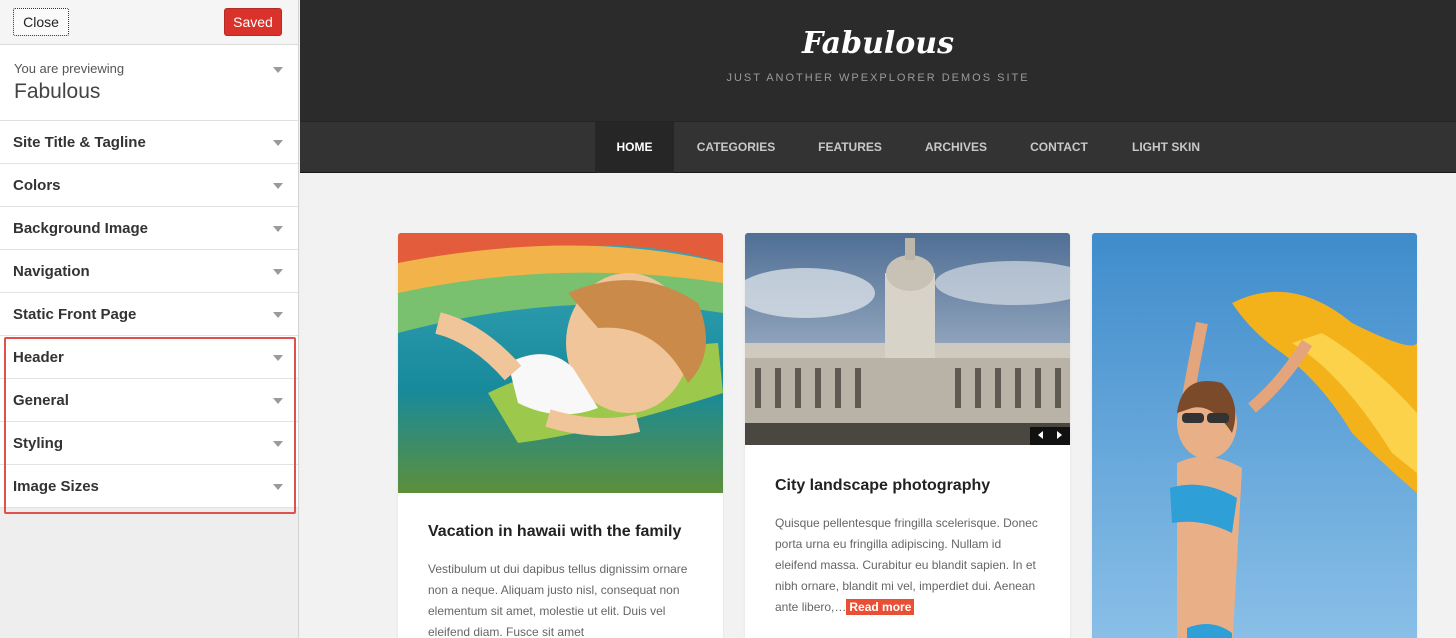 This screenshot has height=638, width=1456. What do you see at coordinates (149, 357) in the screenshot?
I see `section-header: Header` at bounding box center [149, 357].